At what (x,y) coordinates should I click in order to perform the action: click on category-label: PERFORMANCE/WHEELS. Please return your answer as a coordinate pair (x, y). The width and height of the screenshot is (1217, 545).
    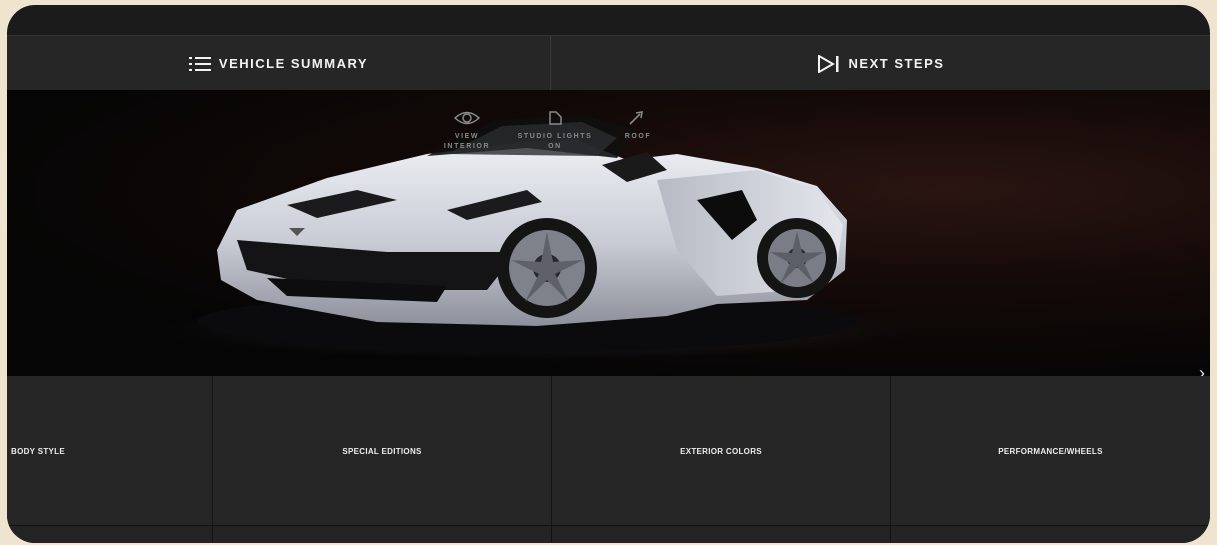
    Looking at the image, I should click on (1050, 451).